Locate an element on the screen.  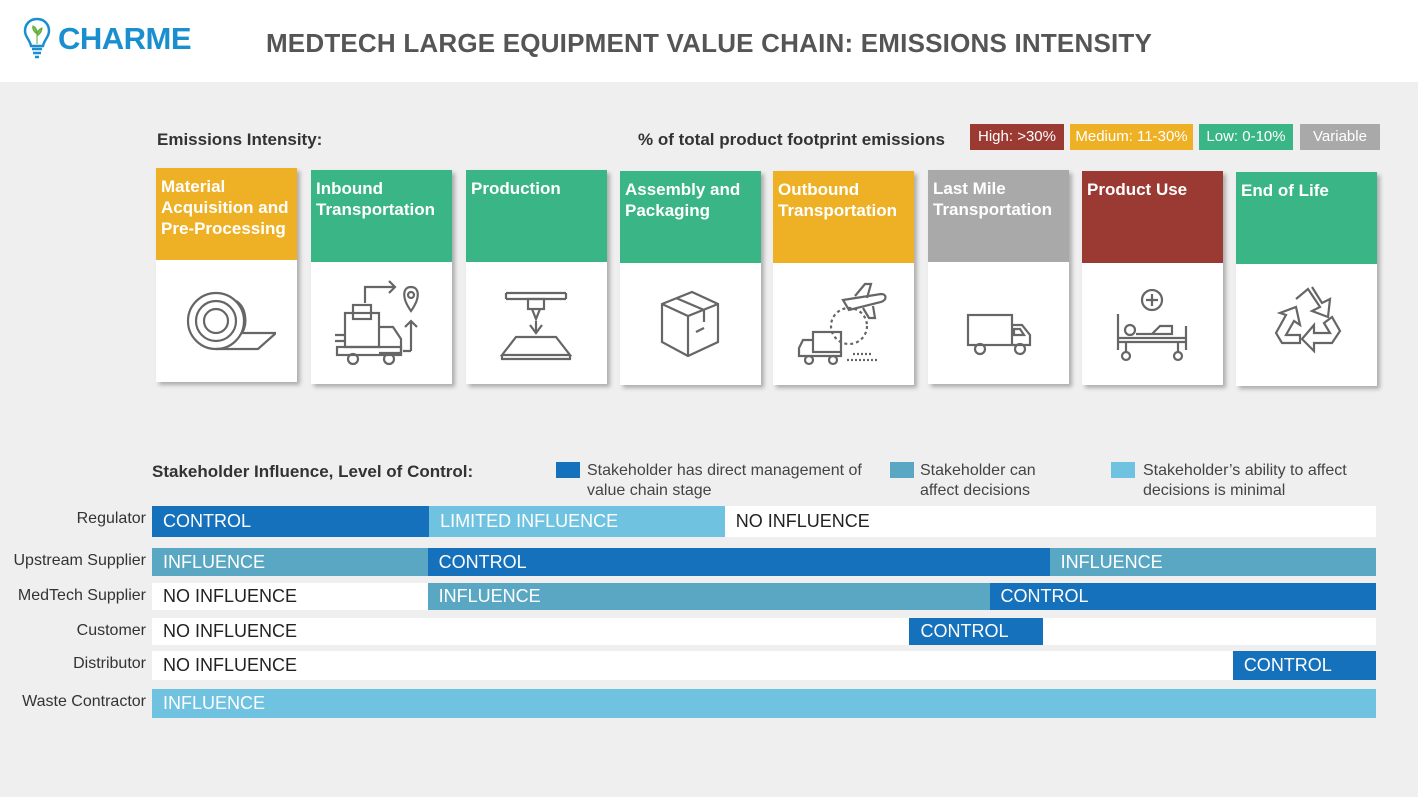
delivery-route-icon is located at coordinates (377, 323).